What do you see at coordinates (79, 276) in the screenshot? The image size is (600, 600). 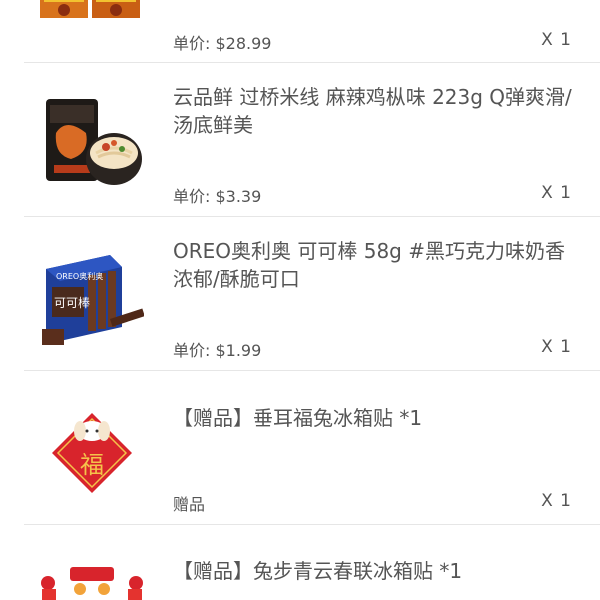 I see `oreo-brand-label: OREO奥利奥` at bounding box center [79, 276].